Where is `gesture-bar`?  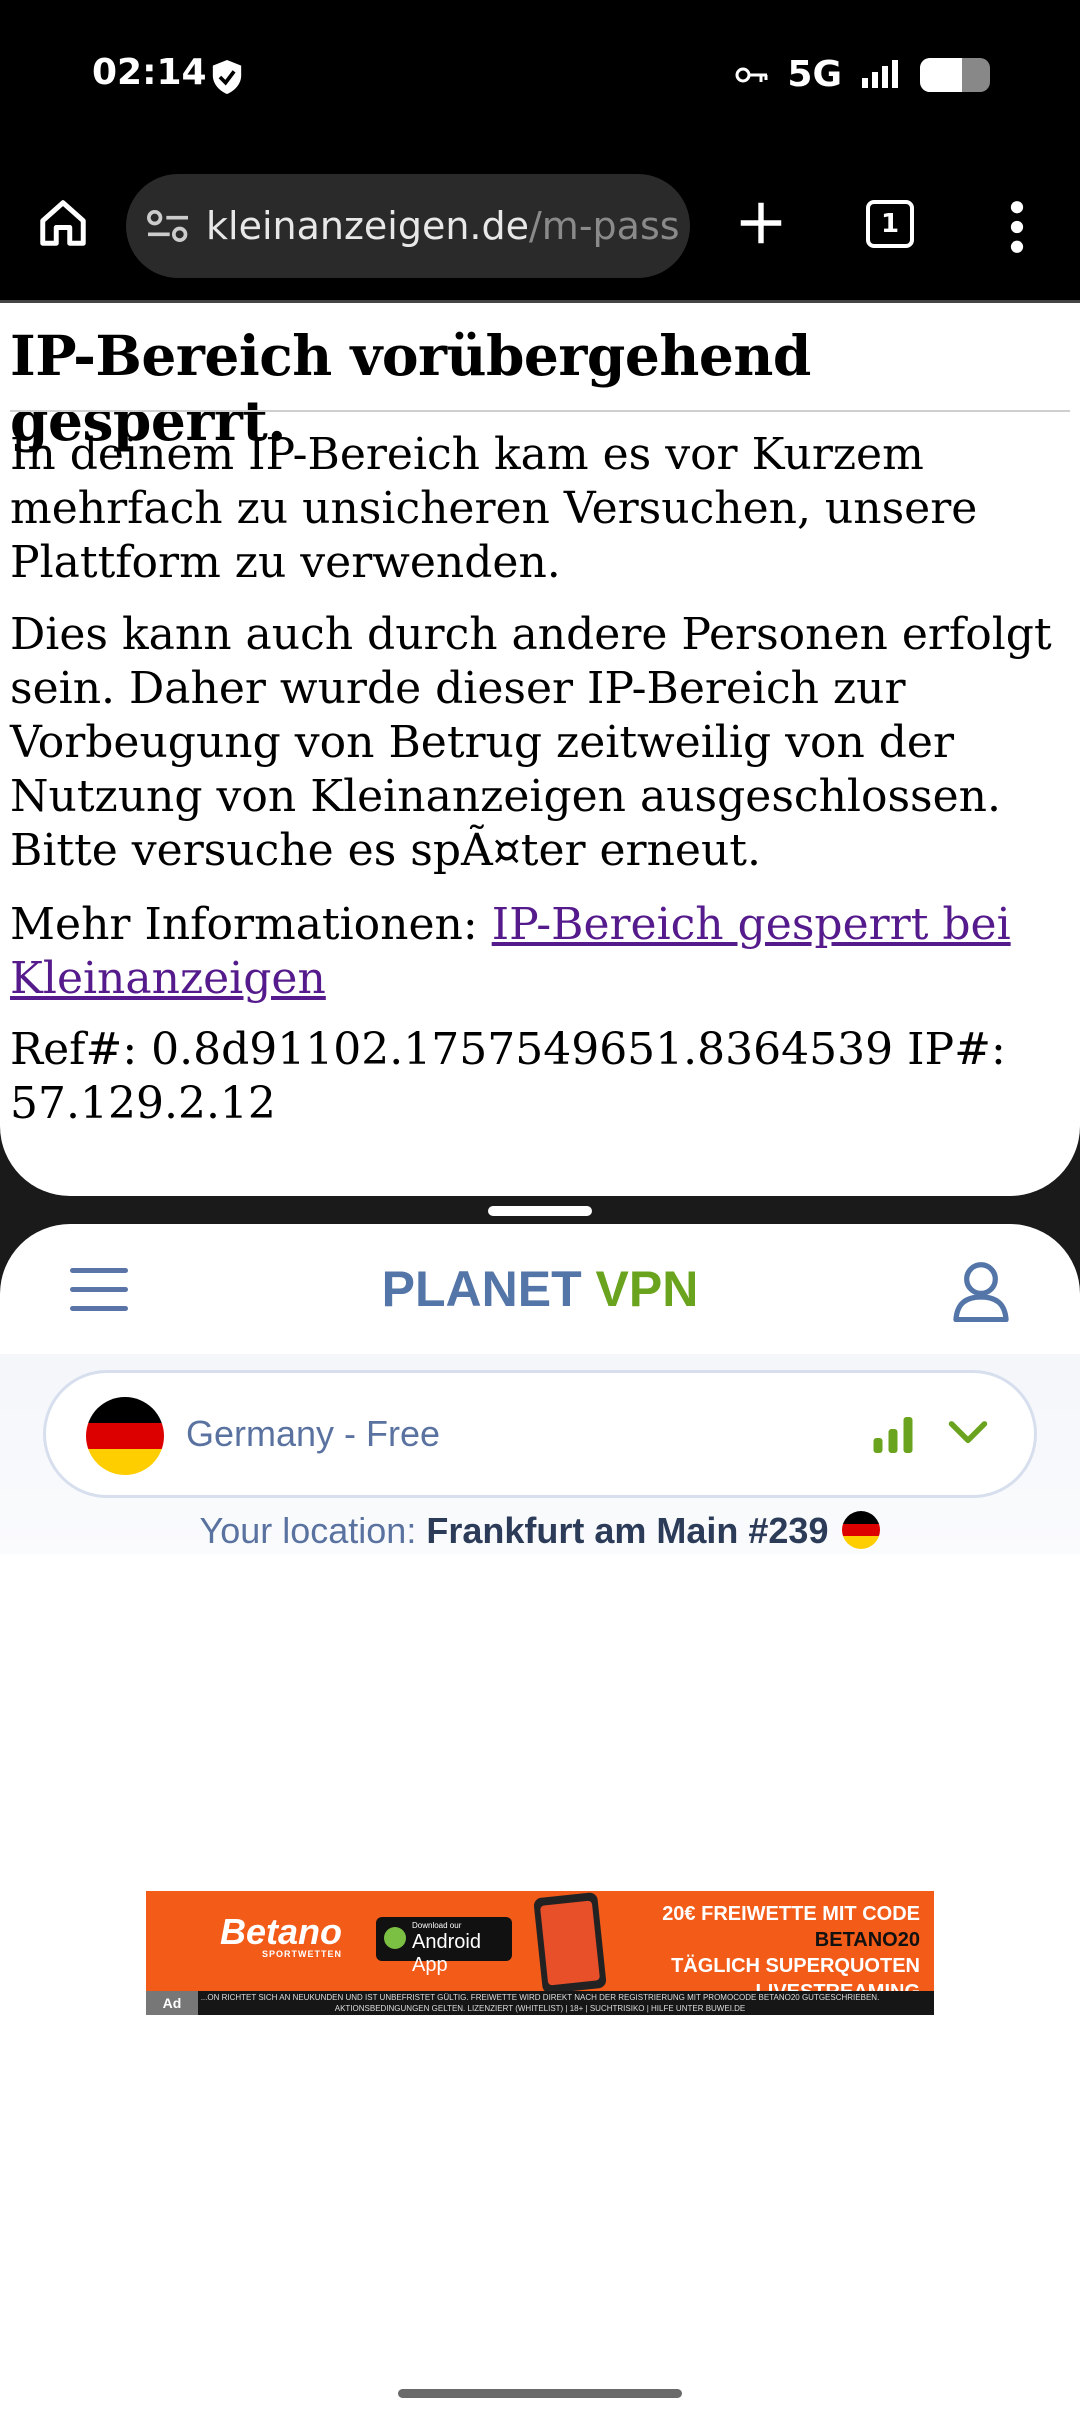
gesture-bar is located at coordinates (540, 2393).